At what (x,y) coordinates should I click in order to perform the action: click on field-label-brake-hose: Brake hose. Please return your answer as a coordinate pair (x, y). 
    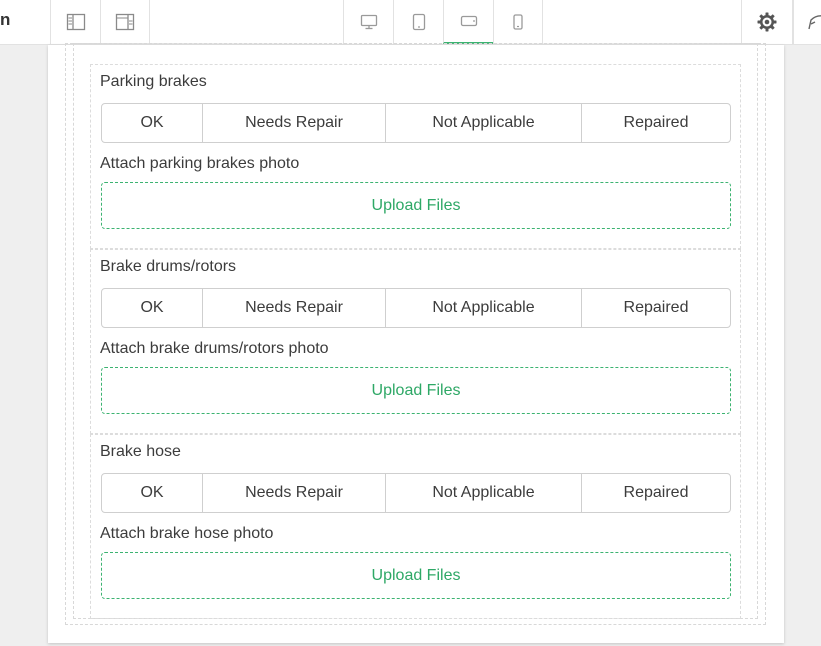
    Looking at the image, I should click on (140, 451).